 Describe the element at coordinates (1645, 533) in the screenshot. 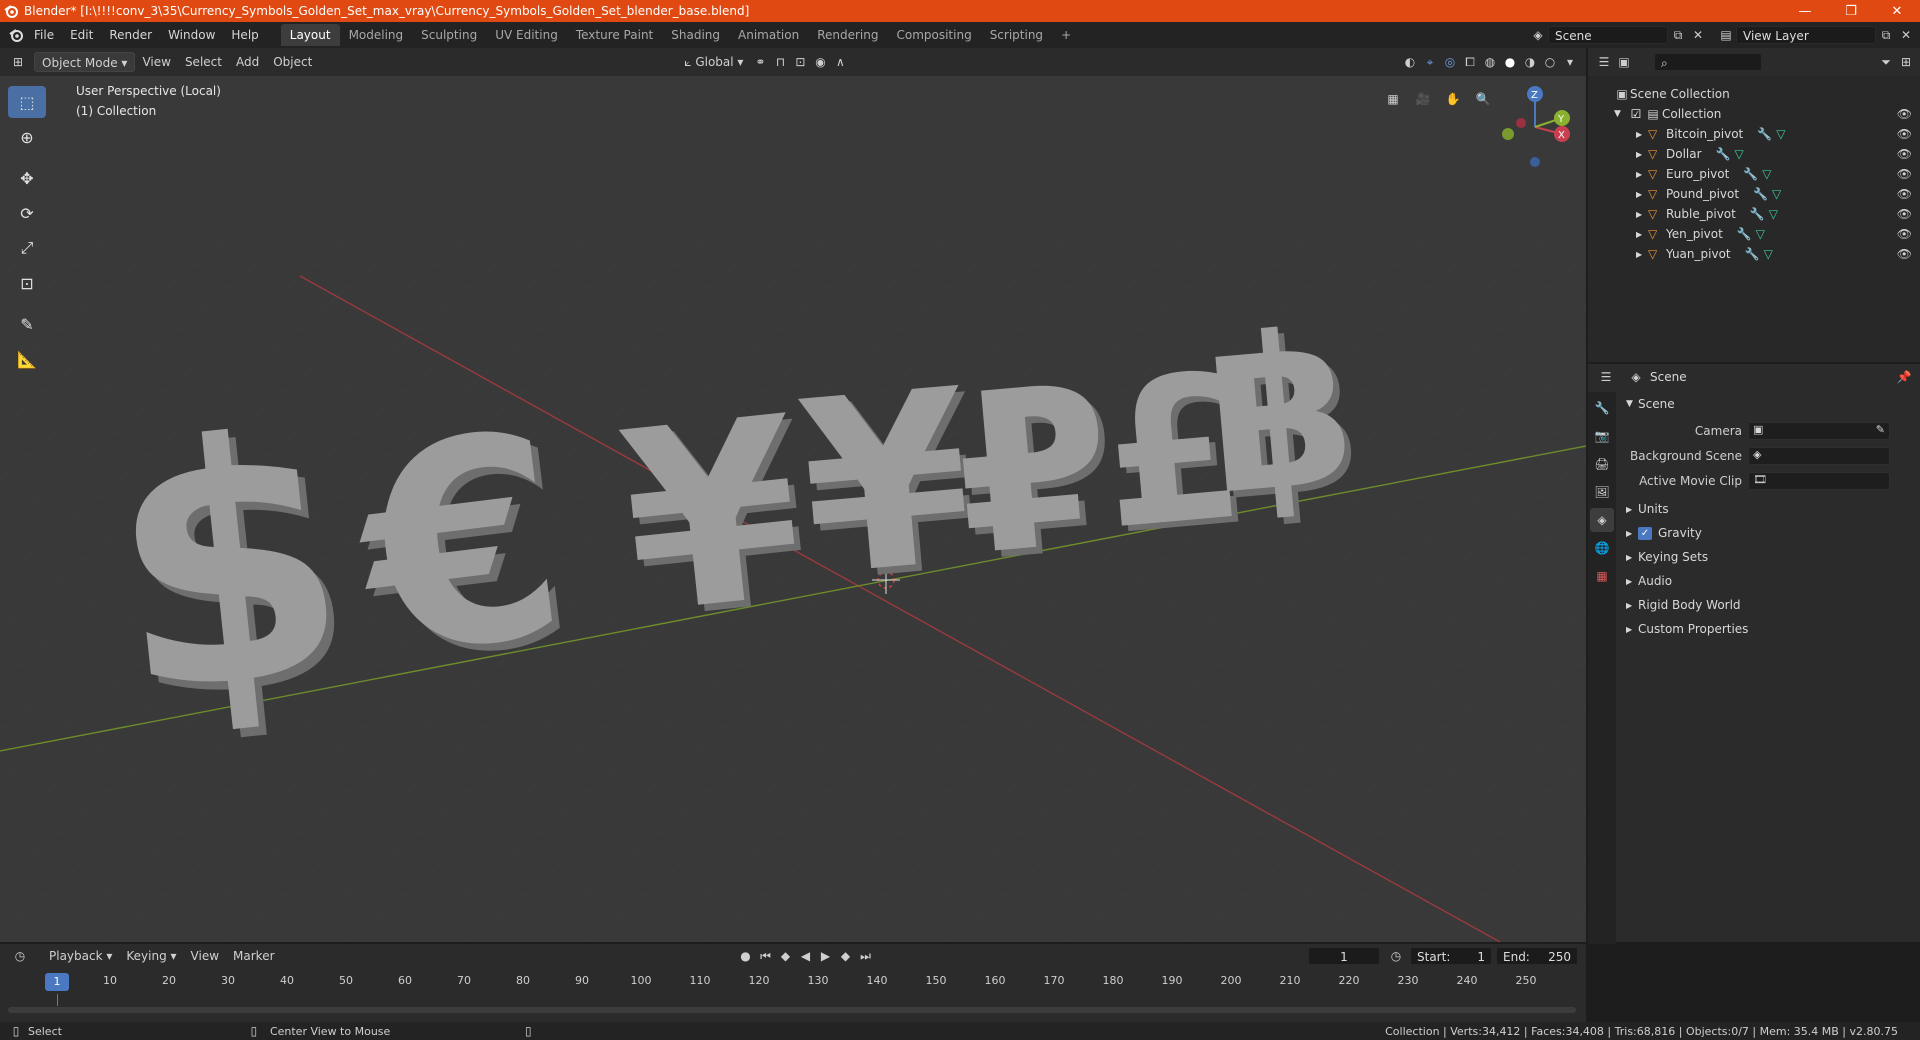

I see `gravity-checkbox: ✓` at that location.